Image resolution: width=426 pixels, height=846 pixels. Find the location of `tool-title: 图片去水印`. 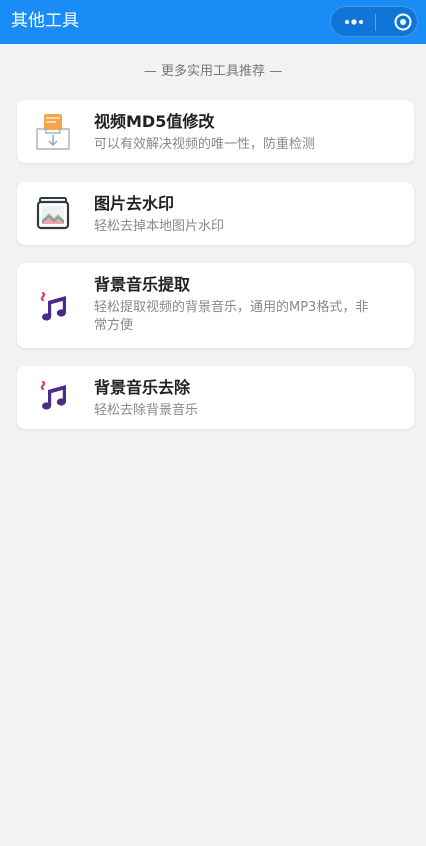

tool-title: 图片去水印 is located at coordinates (134, 203).